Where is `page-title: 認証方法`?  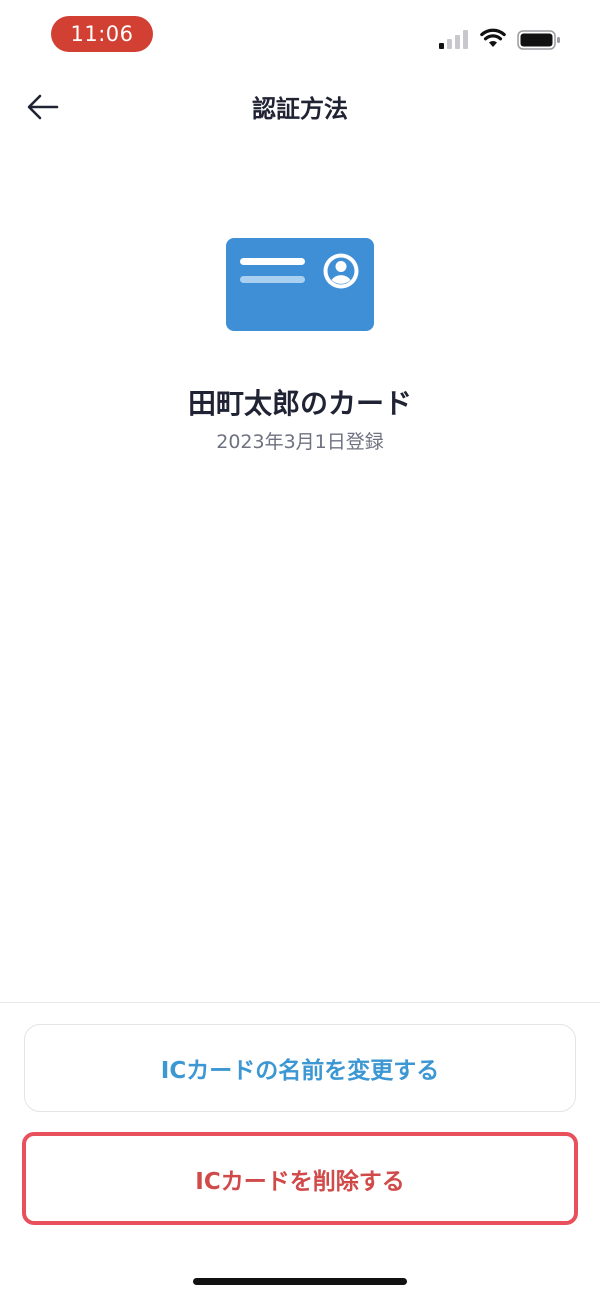
page-title: 認証方法 is located at coordinates (300, 109).